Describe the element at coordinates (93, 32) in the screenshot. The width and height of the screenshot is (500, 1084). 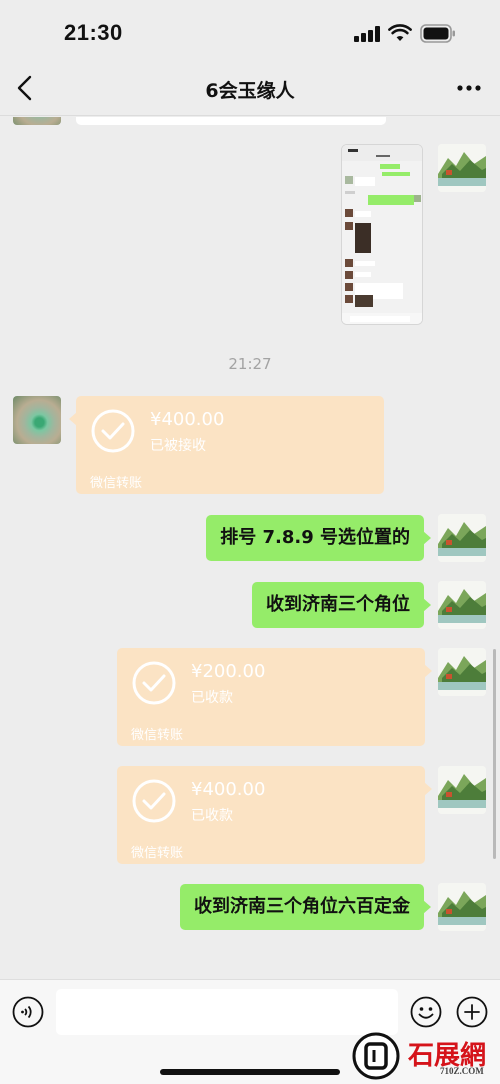
I see `status-time: 21:30` at that location.